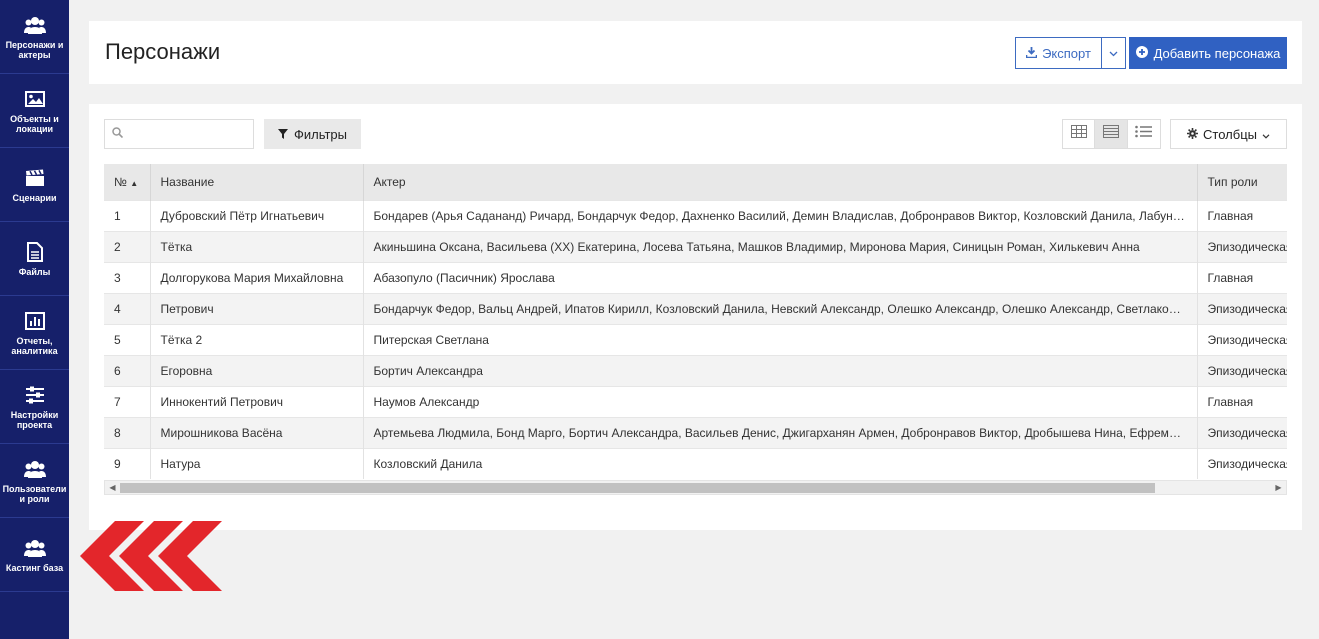 The height and width of the screenshot is (639, 1319). What do you see at coordinates (695, 52) in the screenshot?
I see `page-header: Персонажи Экспорт Добавить персонажа` at bounding box center [695, 52].